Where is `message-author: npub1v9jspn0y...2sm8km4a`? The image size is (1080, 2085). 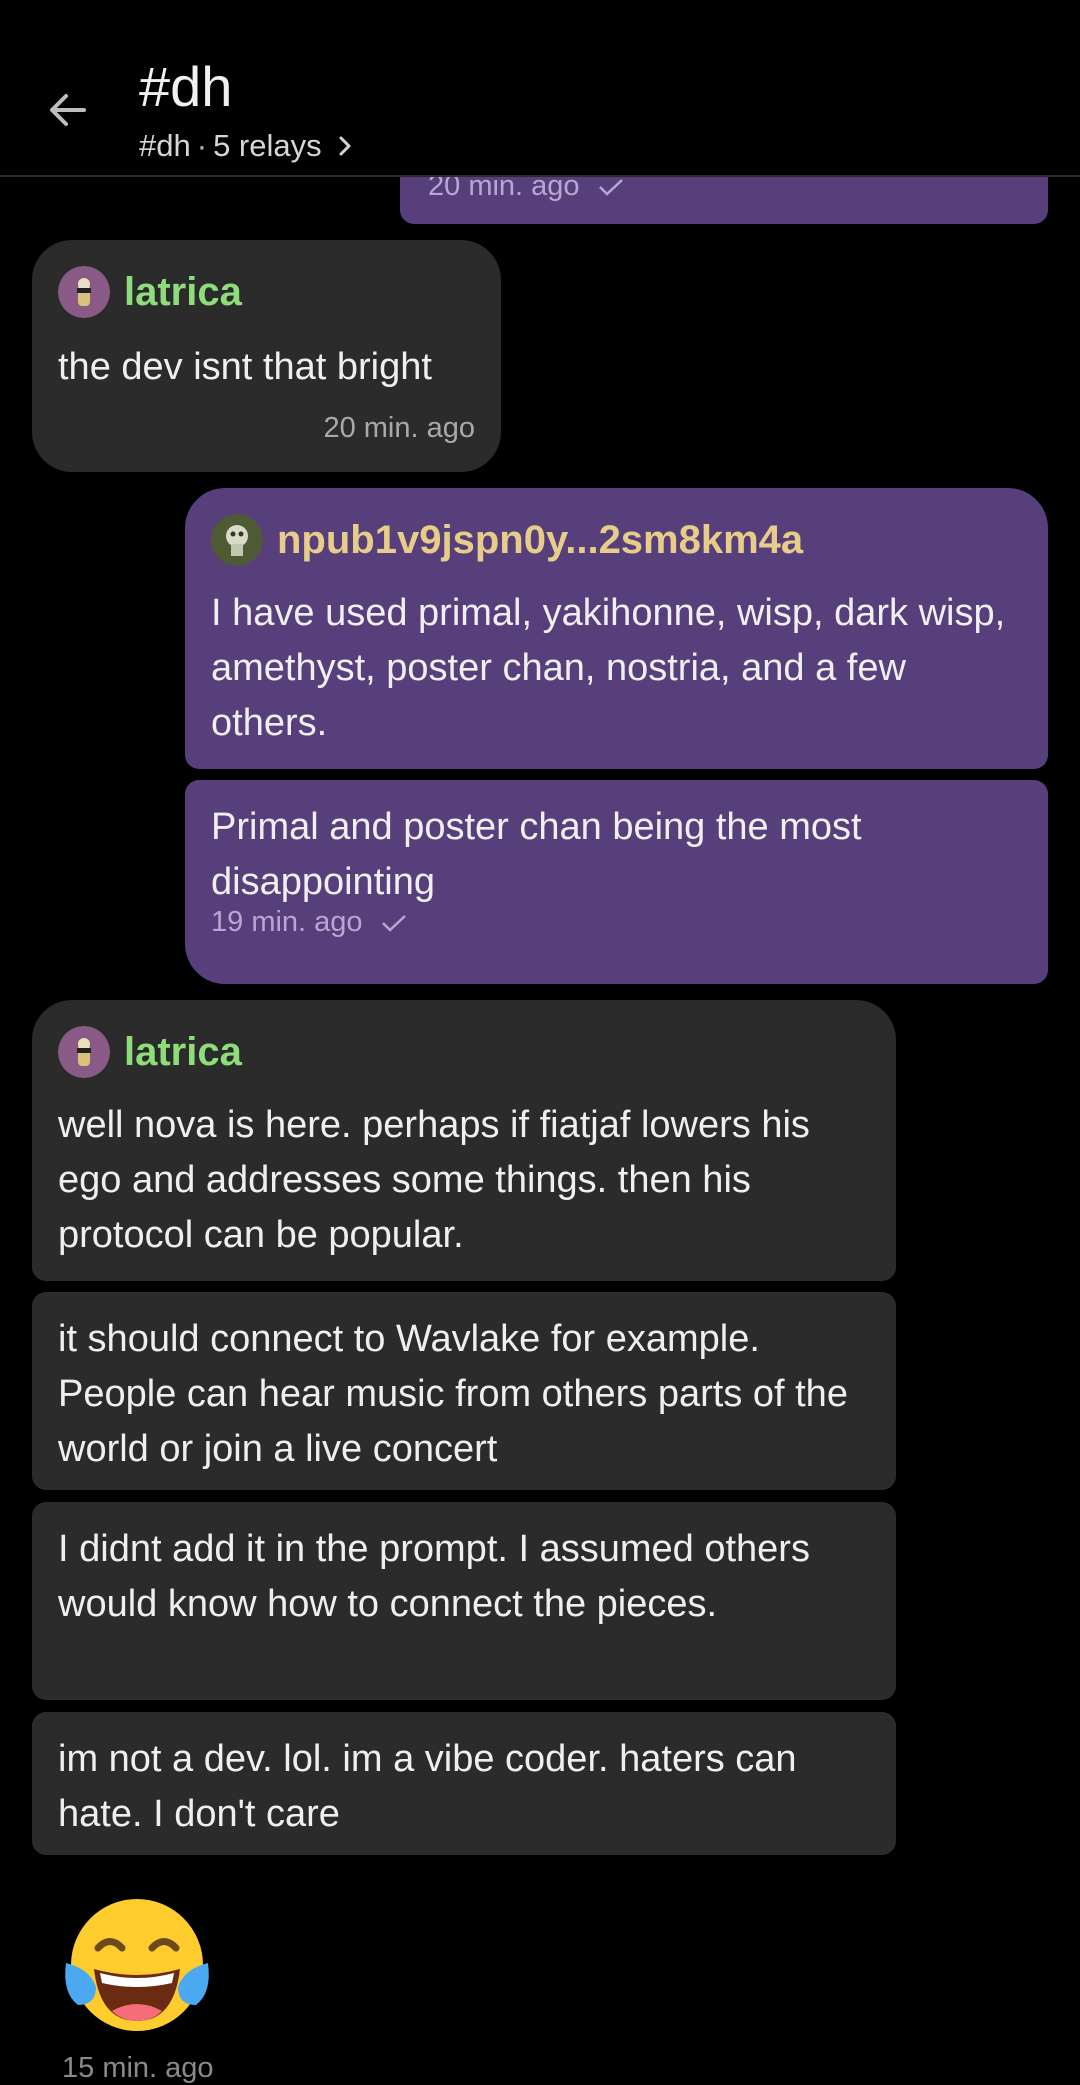
message-author: npub1v9jspn0y...2sm8km4a is located at coordinates (507, 540).